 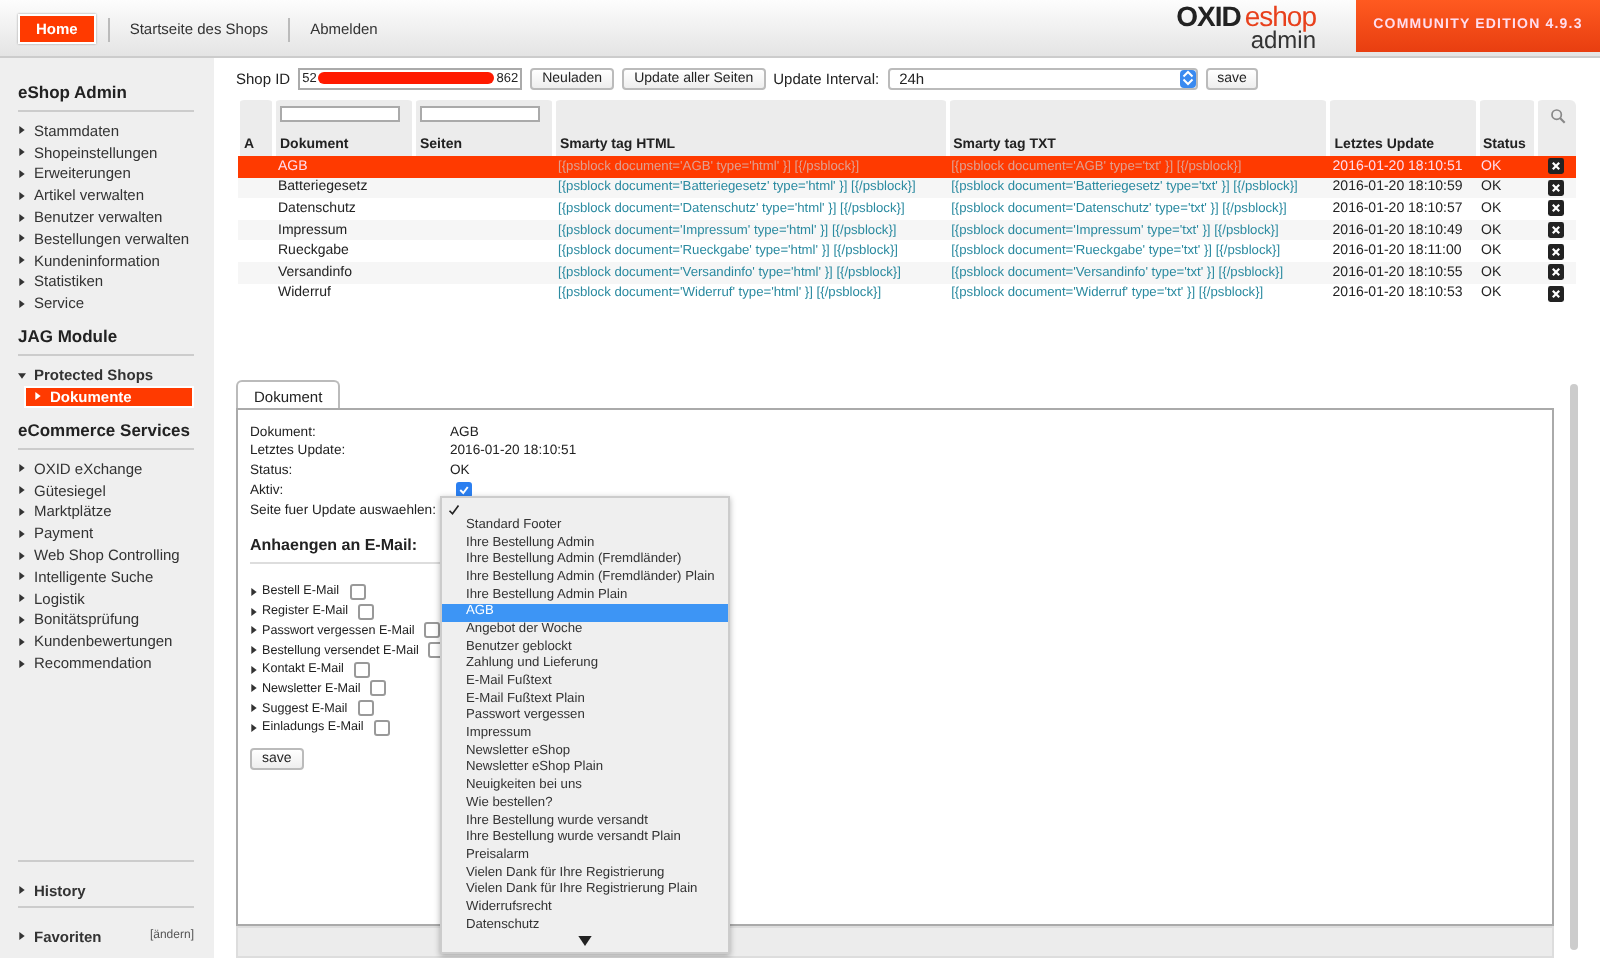 What do you see at coordinates (1187, 78) in the screenshot?
I see `stepper-icon` at bounding box center [1187, 78].